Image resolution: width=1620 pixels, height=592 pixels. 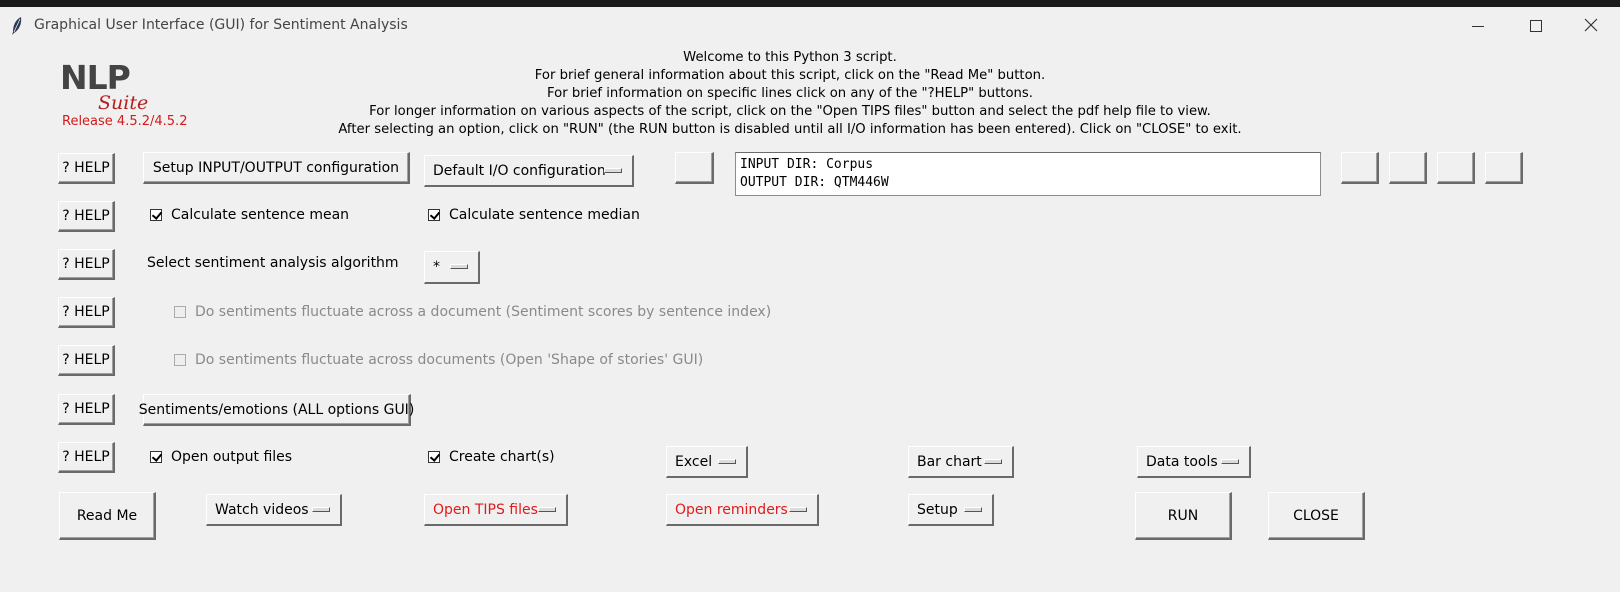 I want to click on maximize-button, so click(x=1536, y=26).